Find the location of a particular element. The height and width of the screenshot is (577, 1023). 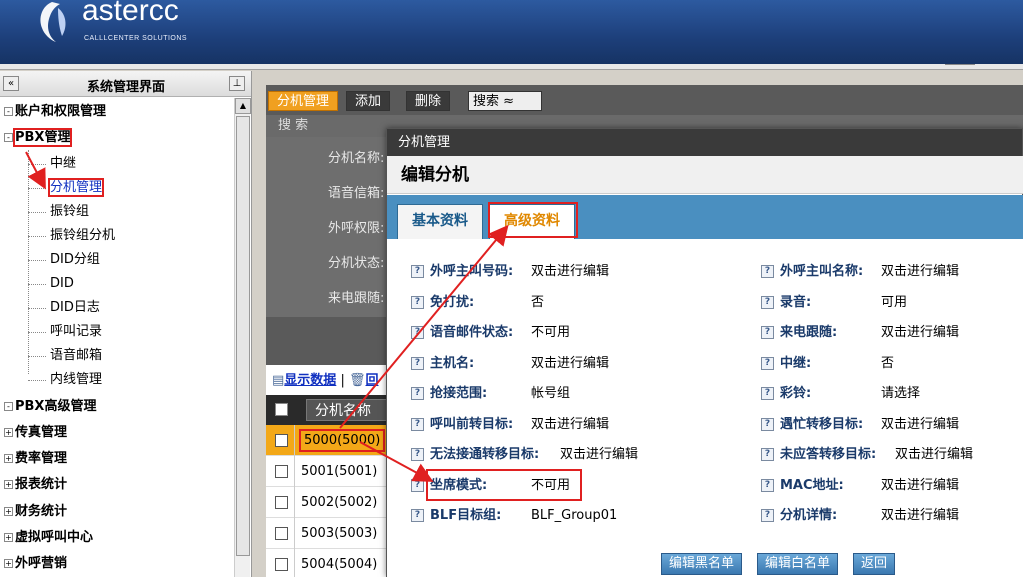

edit-whitelist-button: 编辑白名单 is located at coordinates (798, 564).